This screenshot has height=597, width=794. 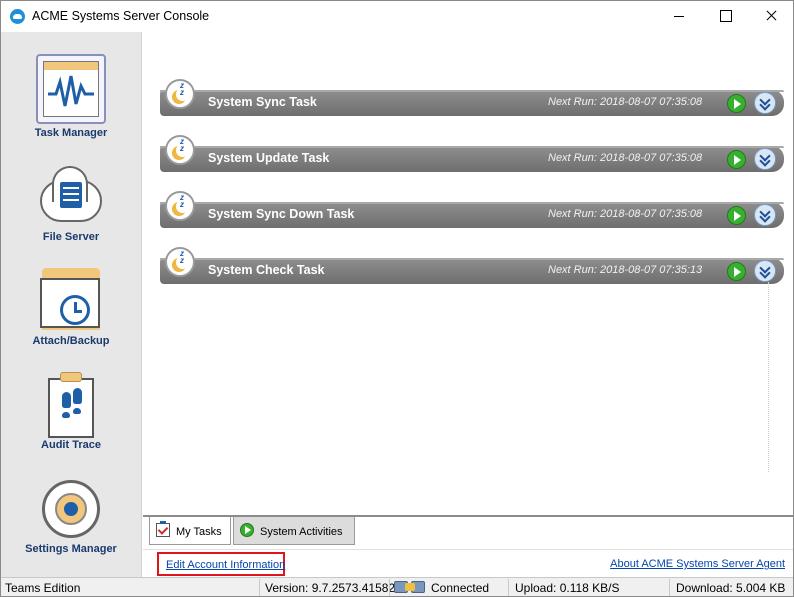 What do you see at coordinates (266, 270) in the screenshot?
I see `task-name: System Check Task` at bounding box center [266, 270].